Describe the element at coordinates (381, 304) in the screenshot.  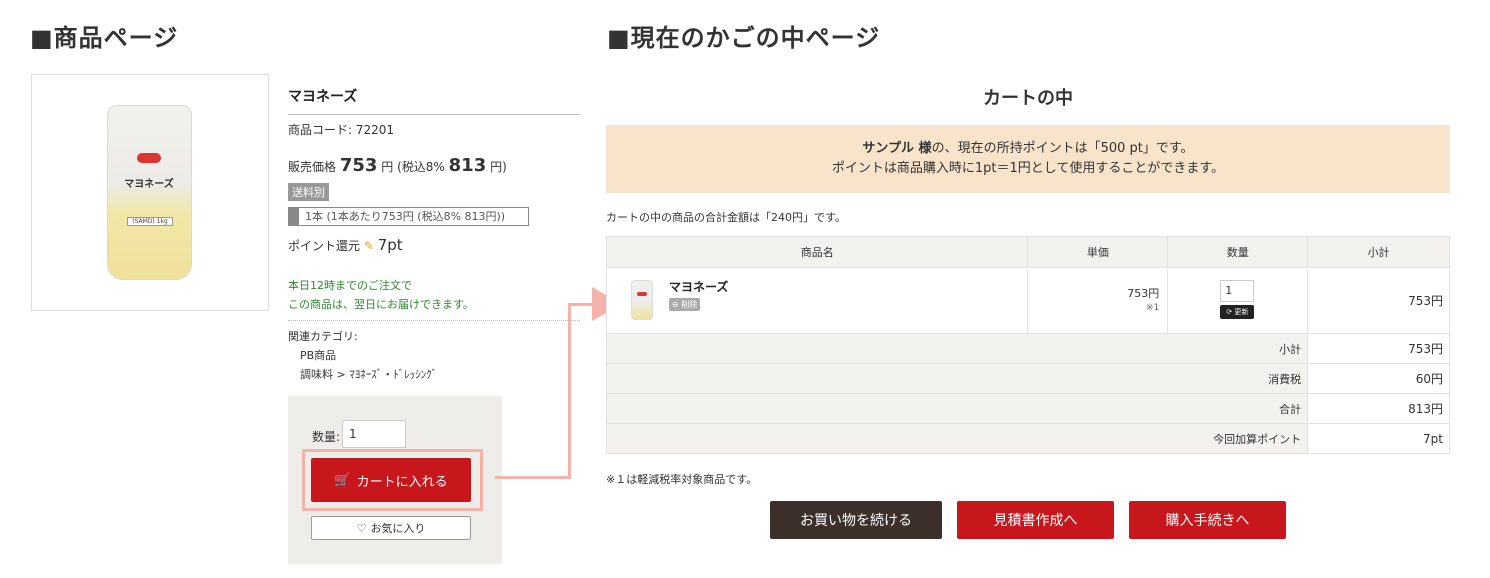
I see `delivery-line-2: この商品は、翌日にお届けできます。` at that location.